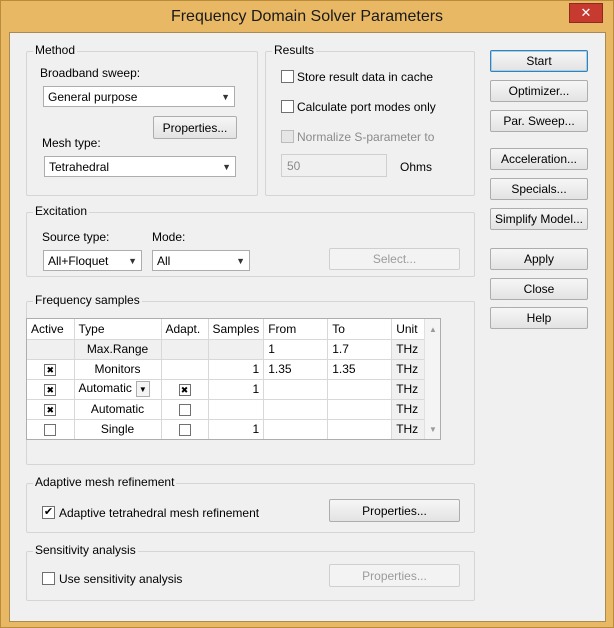 This screenshot has width=614, height=628. I want to click on samples-cell, so click(236, 409).